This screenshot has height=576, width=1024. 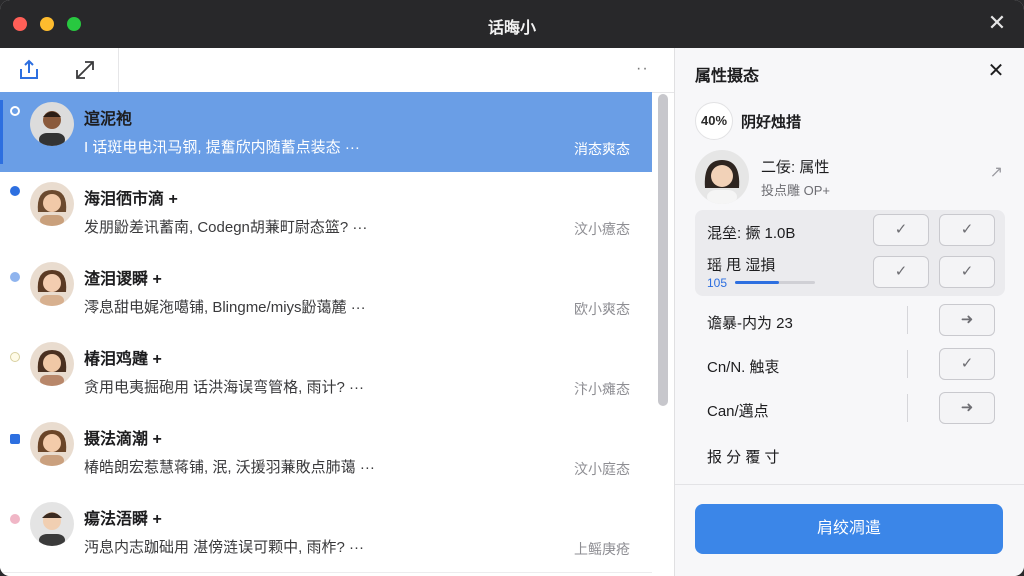 What do you see at coordinates (123, 359) in the screenshot?
I see `contact-name: 椿泪鸡韙 +` at bounding box center [123, 359].